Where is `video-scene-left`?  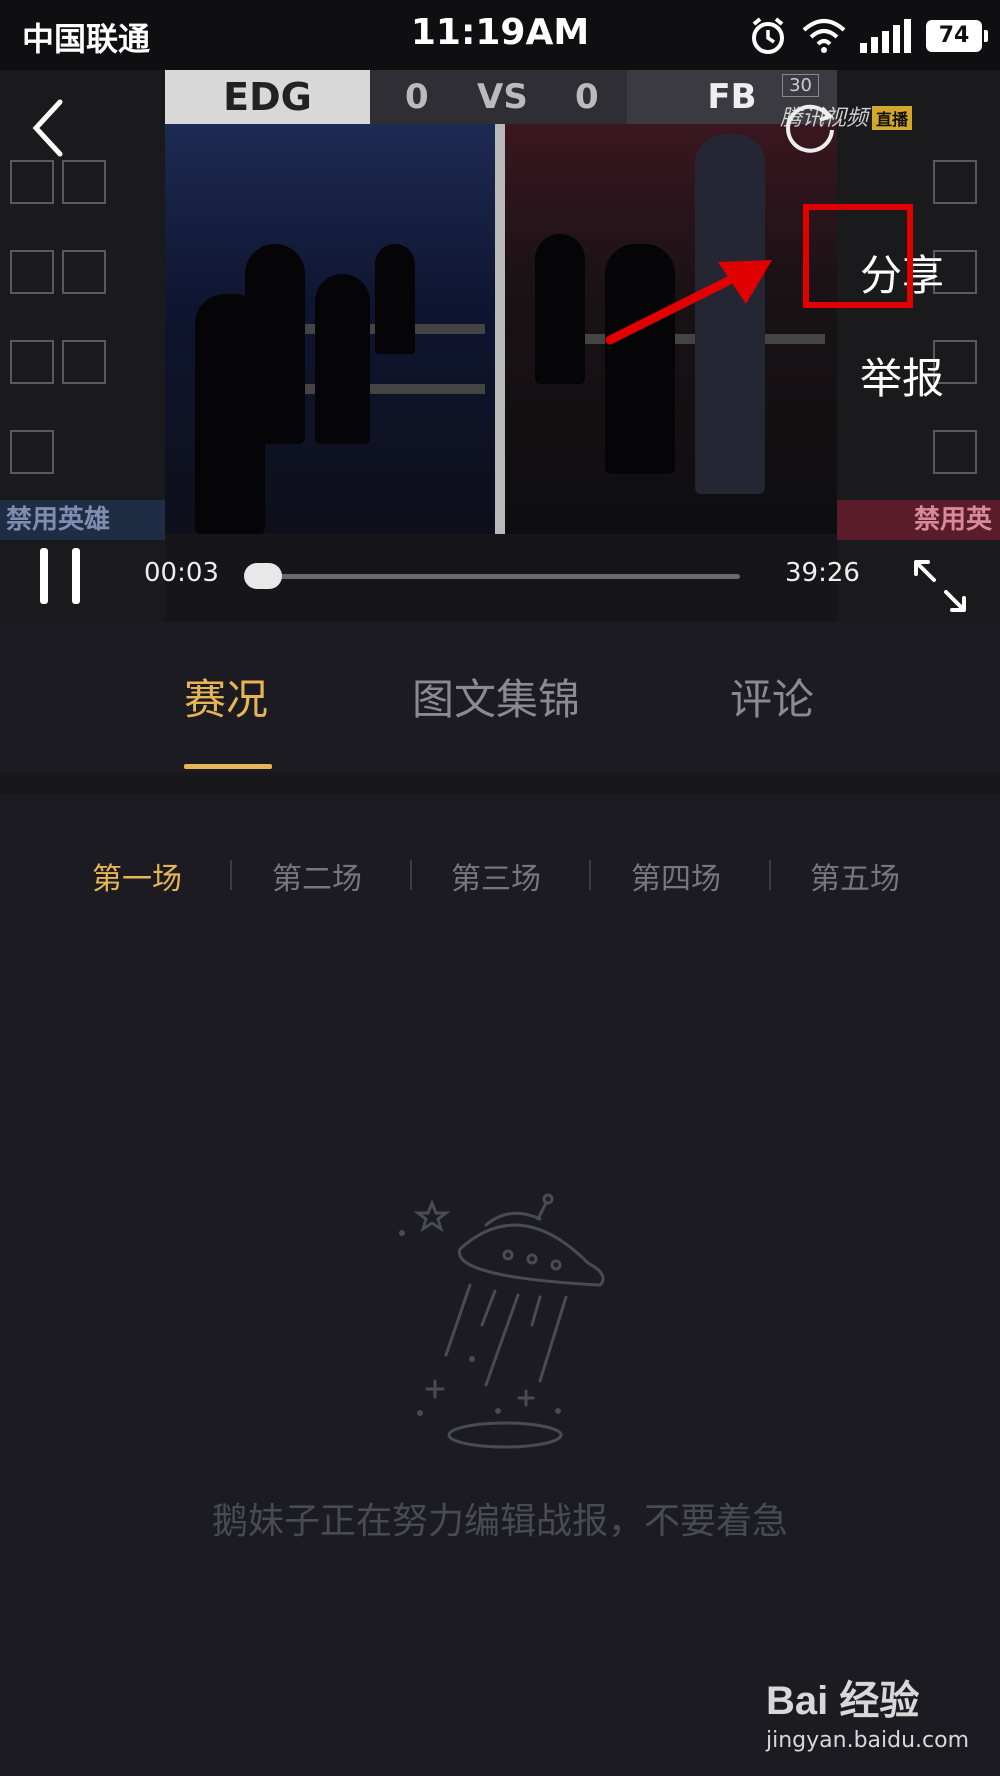 video-scene-left is located at coordinates (330, 329).